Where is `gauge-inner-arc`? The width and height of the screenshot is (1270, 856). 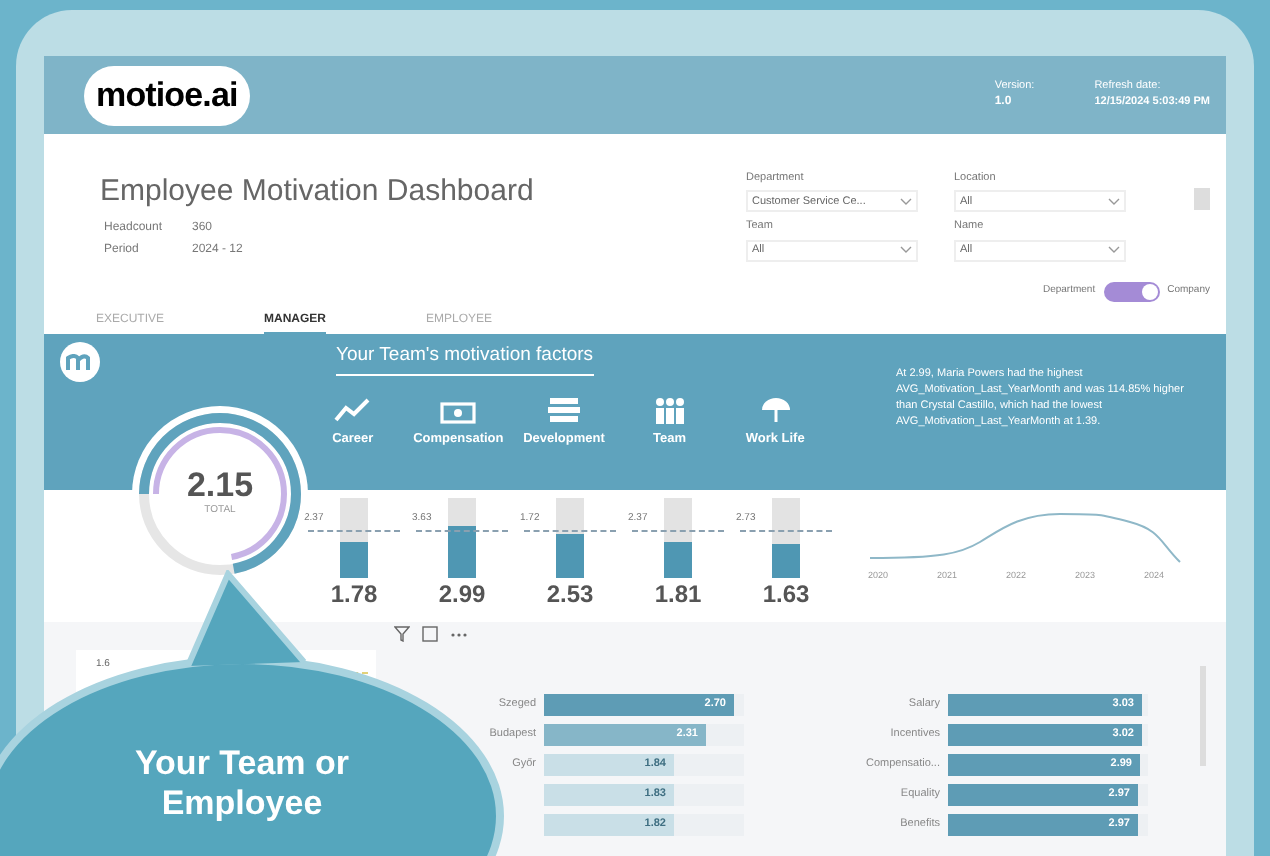 gauge-inner-arc is located at coordinates (220, 494).